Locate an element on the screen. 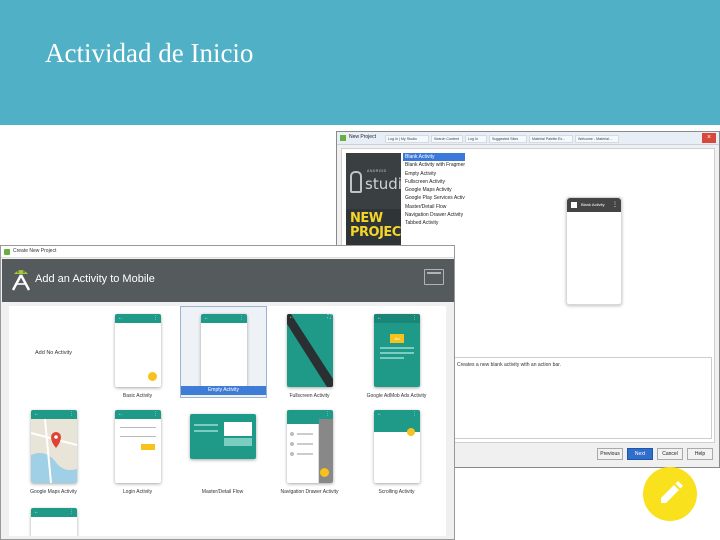  activity-list-item: Fullscreen Activity is located at coordinates (434, 182).